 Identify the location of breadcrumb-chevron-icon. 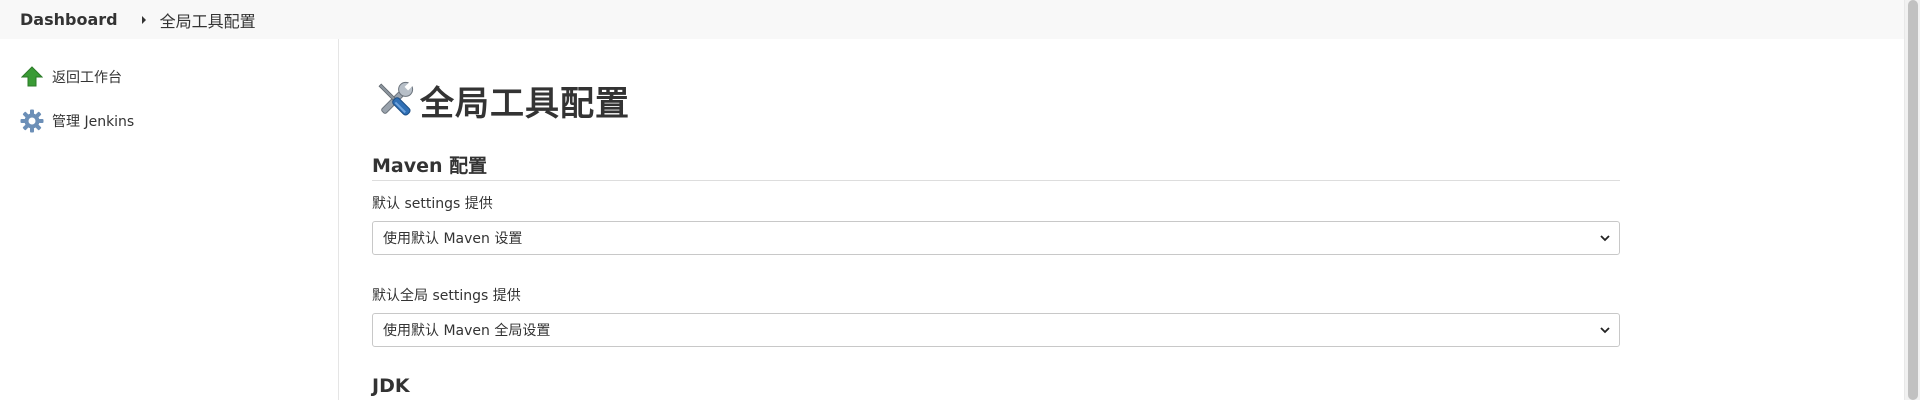
(143, 19).